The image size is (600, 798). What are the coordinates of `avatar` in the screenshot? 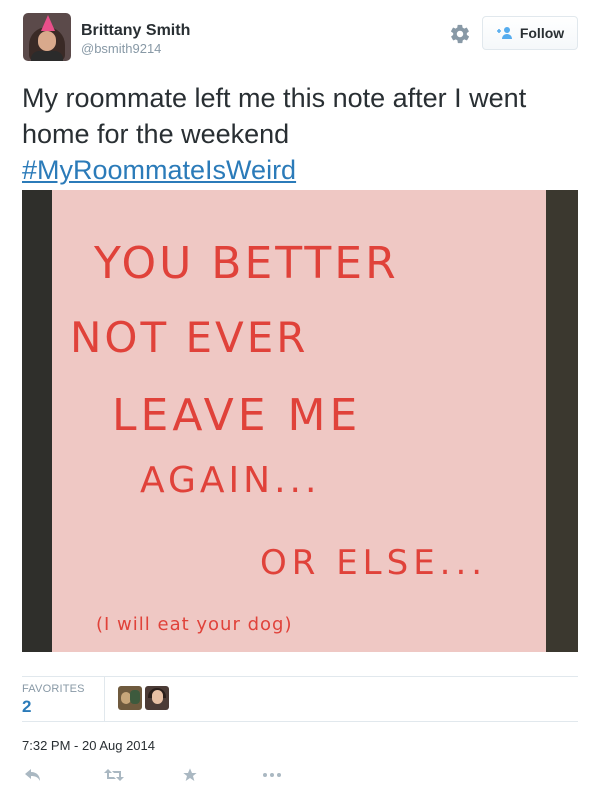 It's located at (47, 37).